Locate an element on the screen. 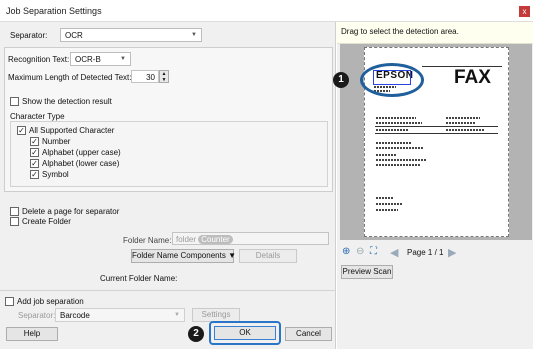 The width and height of the screenshot is (533, 349). folder-components-button: Folder Name Components ▼ is located at coordinates (183, 256).